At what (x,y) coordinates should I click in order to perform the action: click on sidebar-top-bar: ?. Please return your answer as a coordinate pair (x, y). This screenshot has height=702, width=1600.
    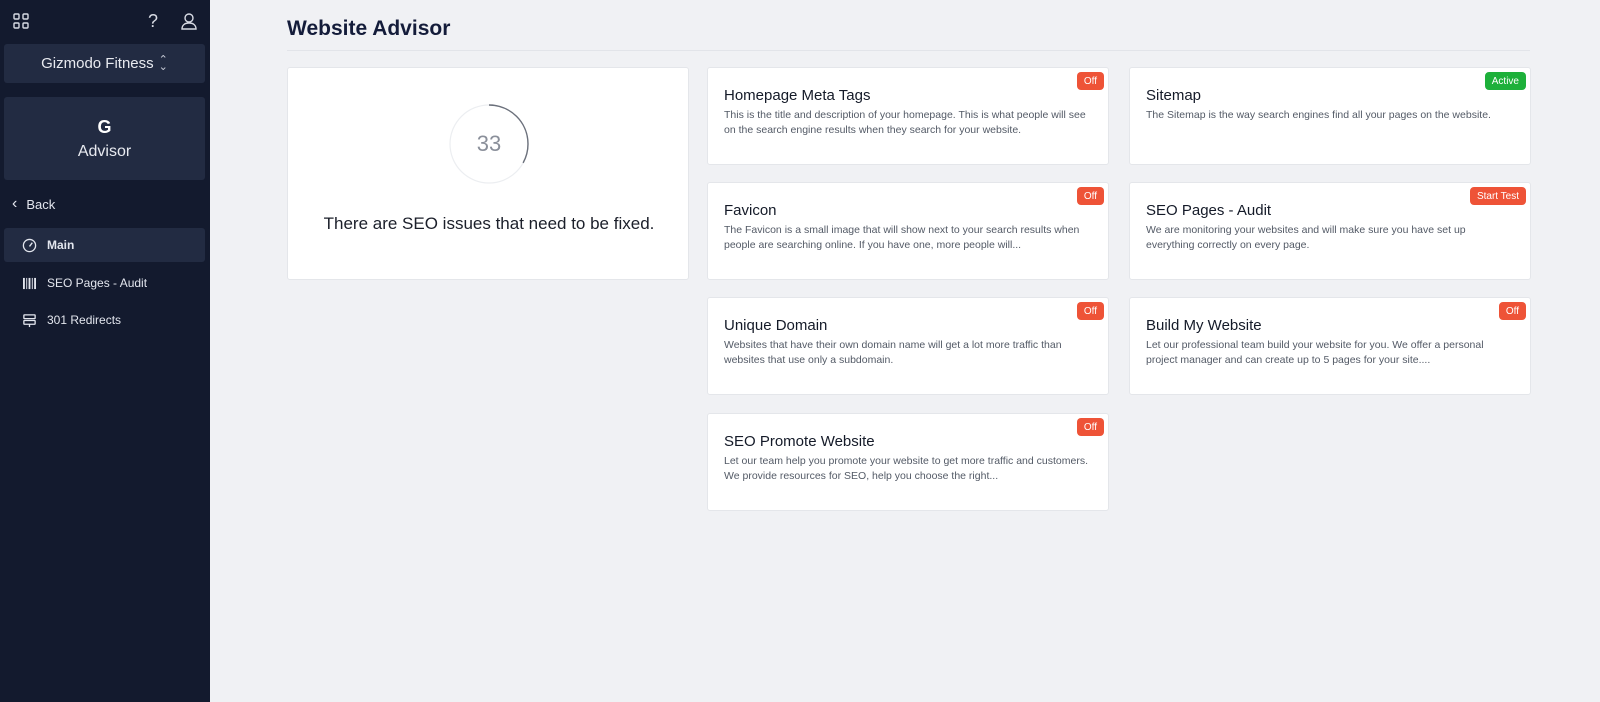
    Looking at the image, I should click on (105, 21).